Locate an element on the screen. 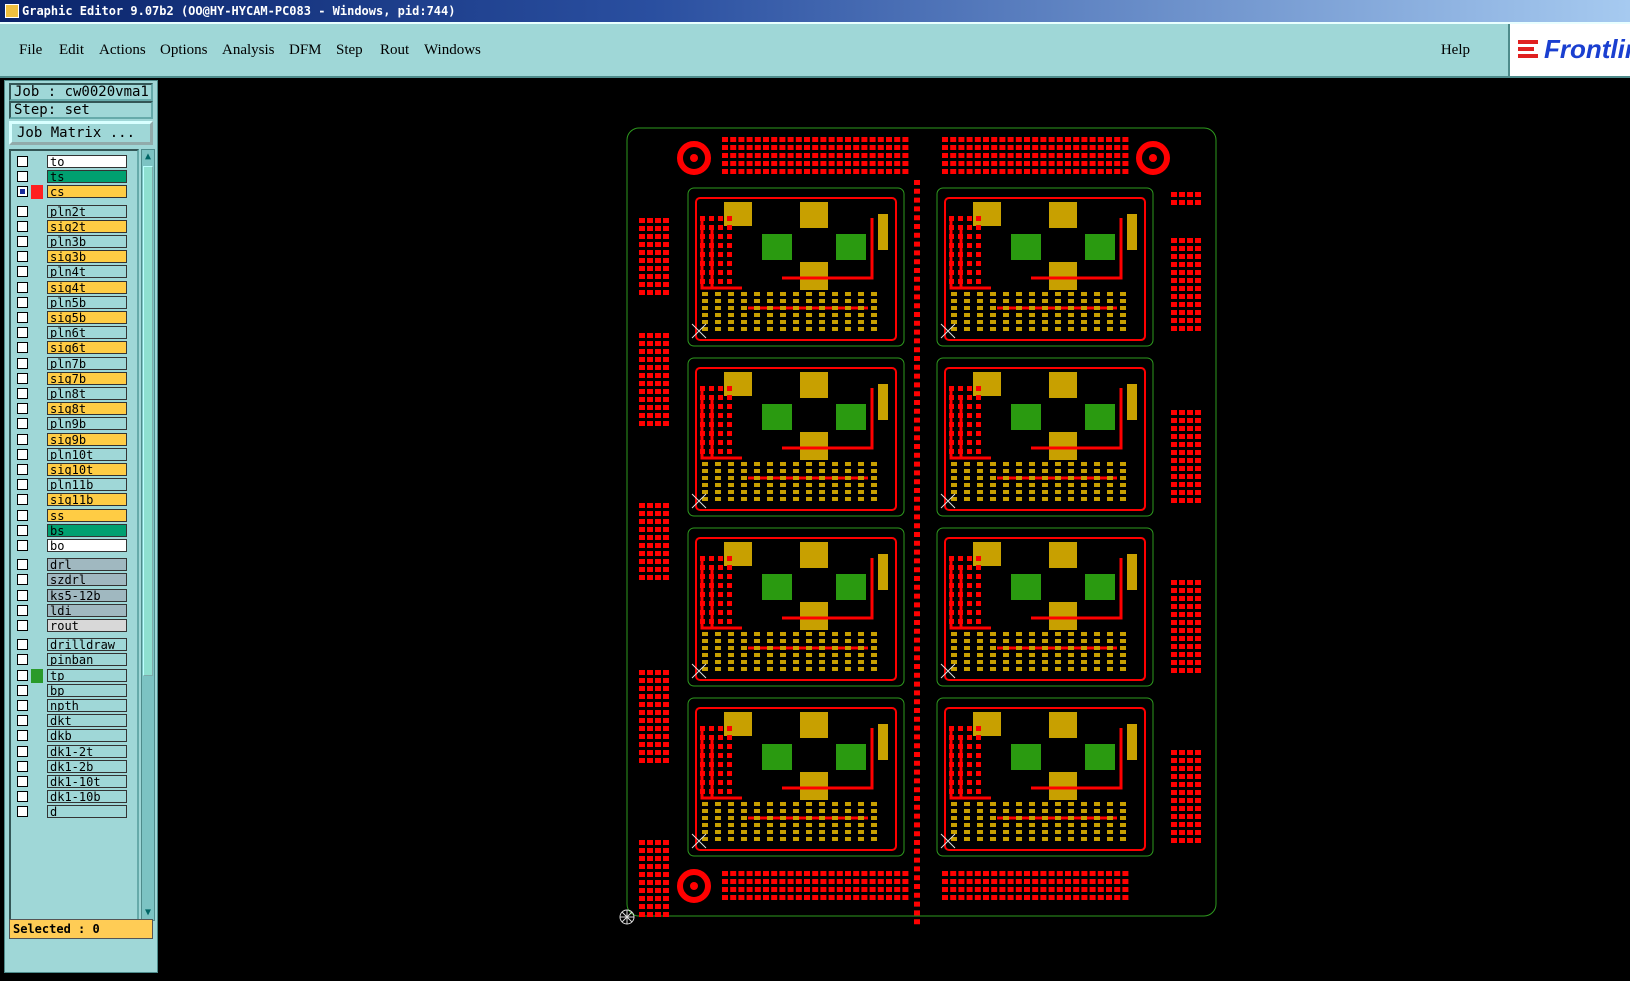  layer-row-dk1-10t: dk1-10t is located at coordinates (74, 782).